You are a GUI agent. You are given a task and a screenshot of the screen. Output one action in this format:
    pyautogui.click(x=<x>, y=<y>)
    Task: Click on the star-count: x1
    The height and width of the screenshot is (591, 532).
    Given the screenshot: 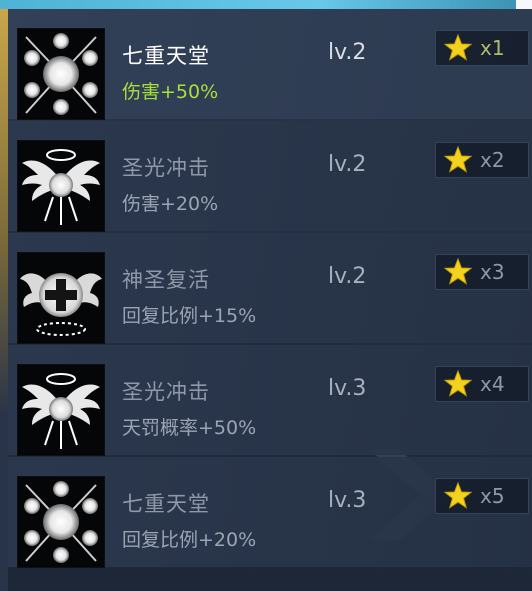 What is the action you would take?
    pyautogui.click(x=492, y=48)
    